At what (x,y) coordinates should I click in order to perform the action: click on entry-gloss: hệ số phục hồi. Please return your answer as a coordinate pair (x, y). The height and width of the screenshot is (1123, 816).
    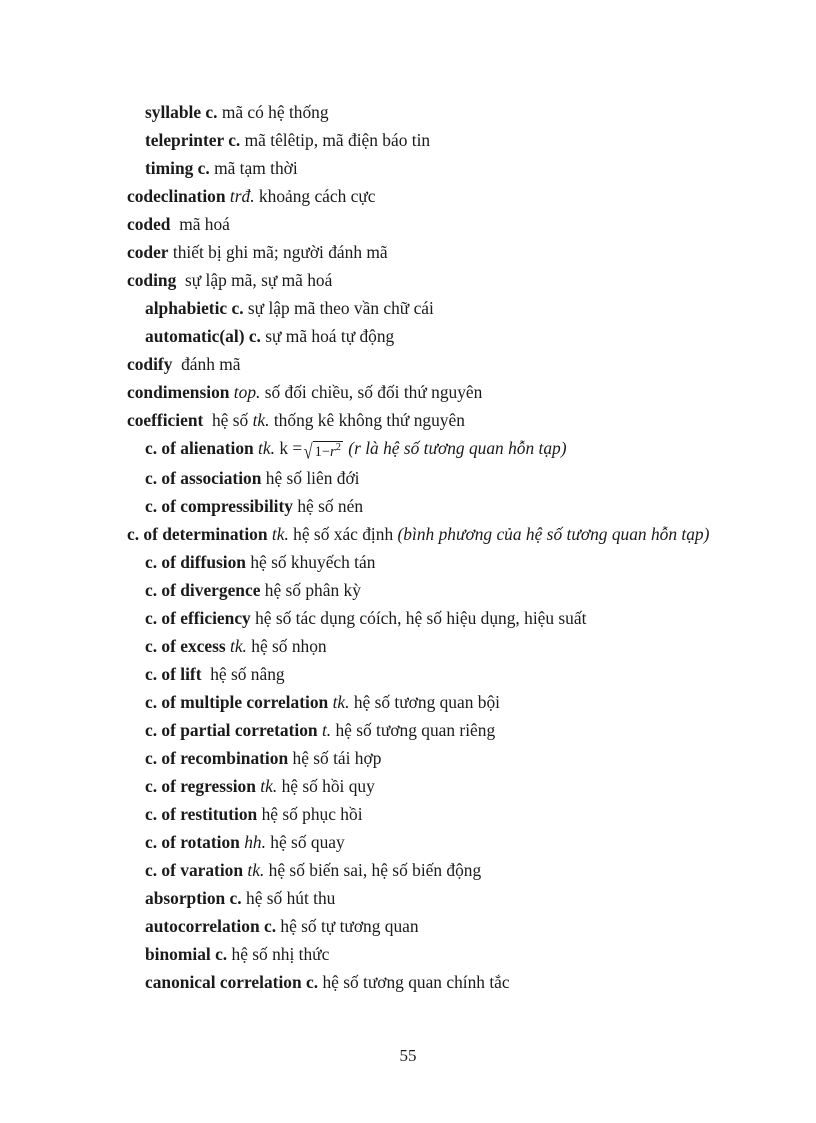
    Looking at the image, I should click on (312, 813).